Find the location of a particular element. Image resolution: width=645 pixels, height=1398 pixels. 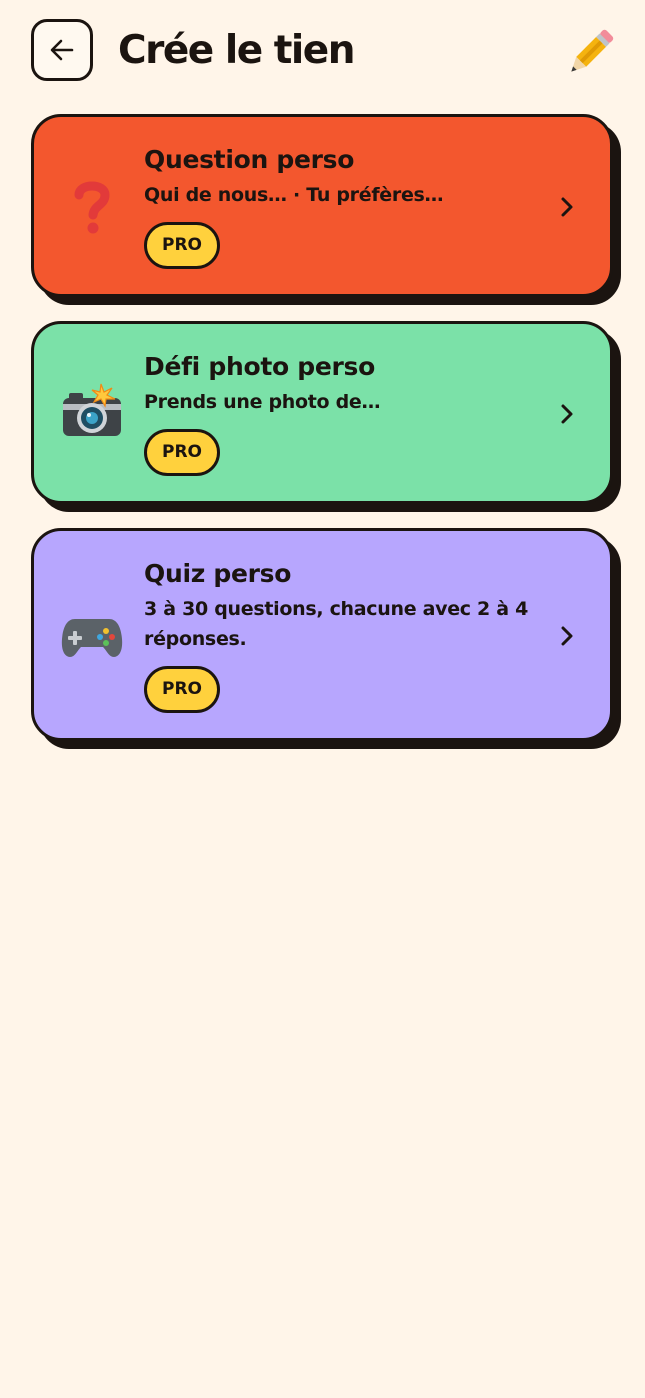

card-title: Quiz perso is located at coordinates (218, 573).